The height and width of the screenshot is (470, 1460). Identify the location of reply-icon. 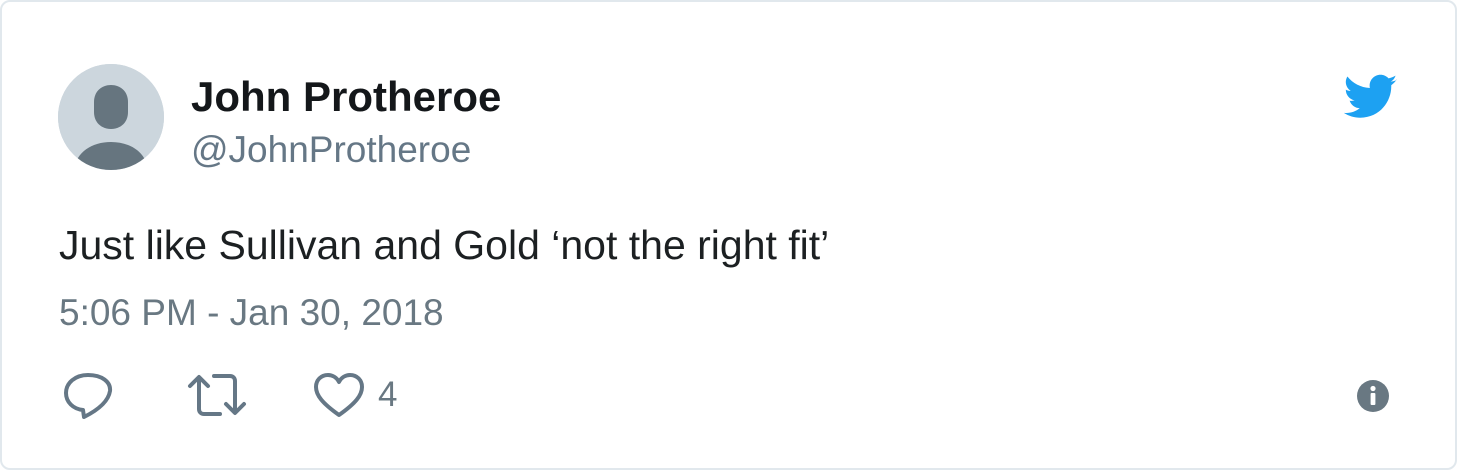
(88, 396).